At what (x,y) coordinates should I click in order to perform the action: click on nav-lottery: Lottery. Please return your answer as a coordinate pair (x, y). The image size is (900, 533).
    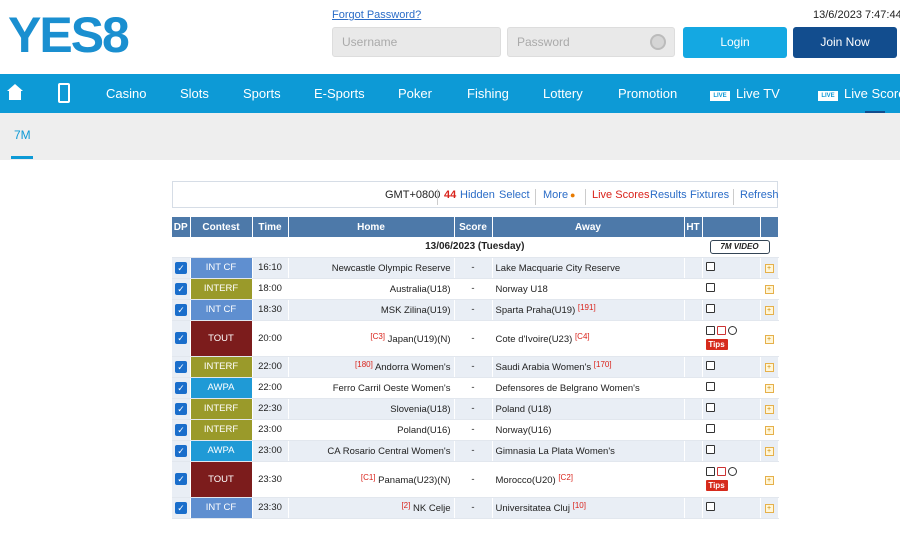
    Looking at the image, I should click on (563, 93).